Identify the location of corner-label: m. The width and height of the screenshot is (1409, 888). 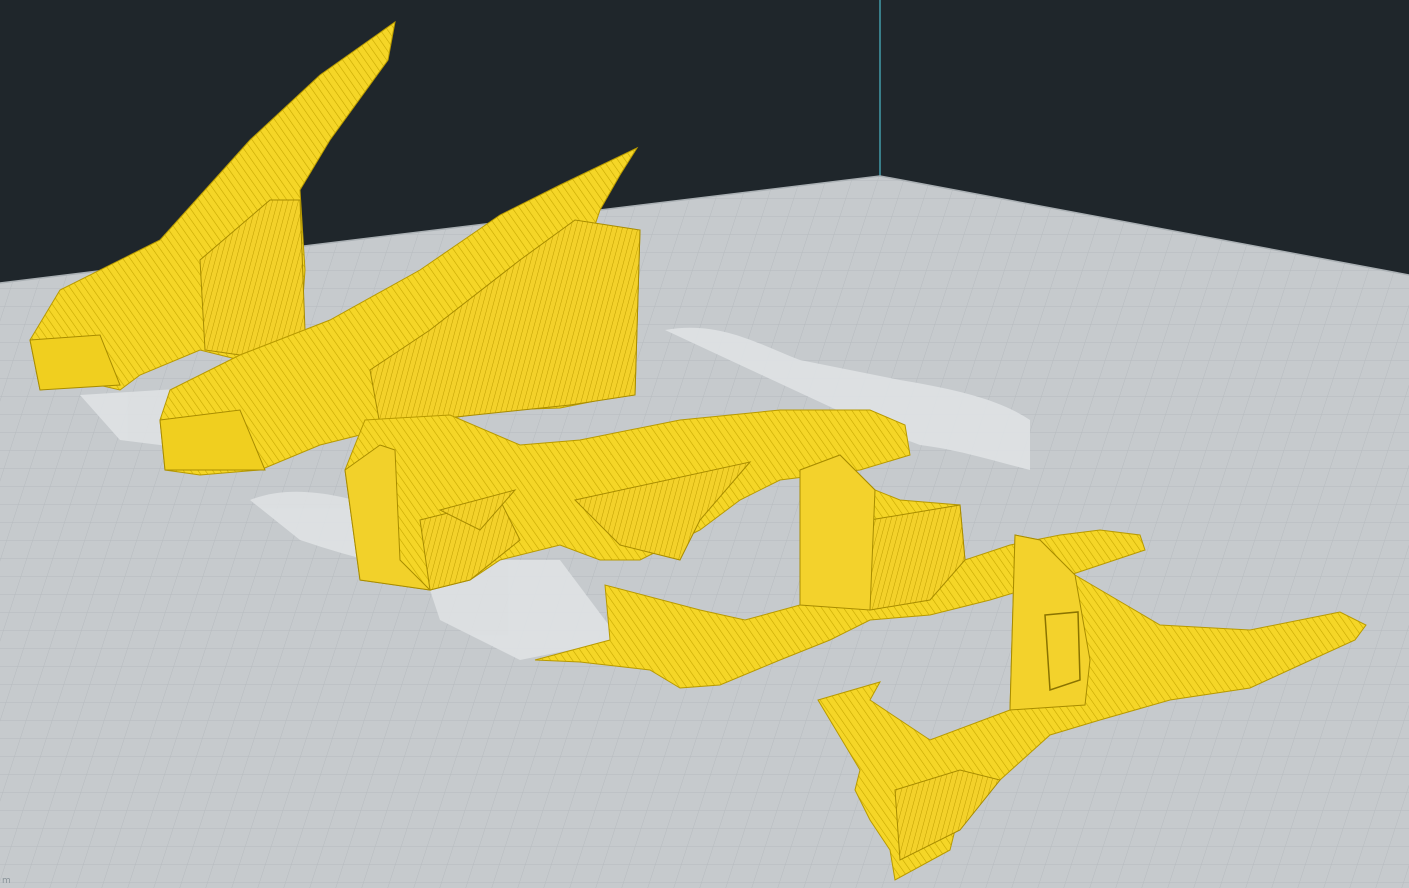
(6, 881).